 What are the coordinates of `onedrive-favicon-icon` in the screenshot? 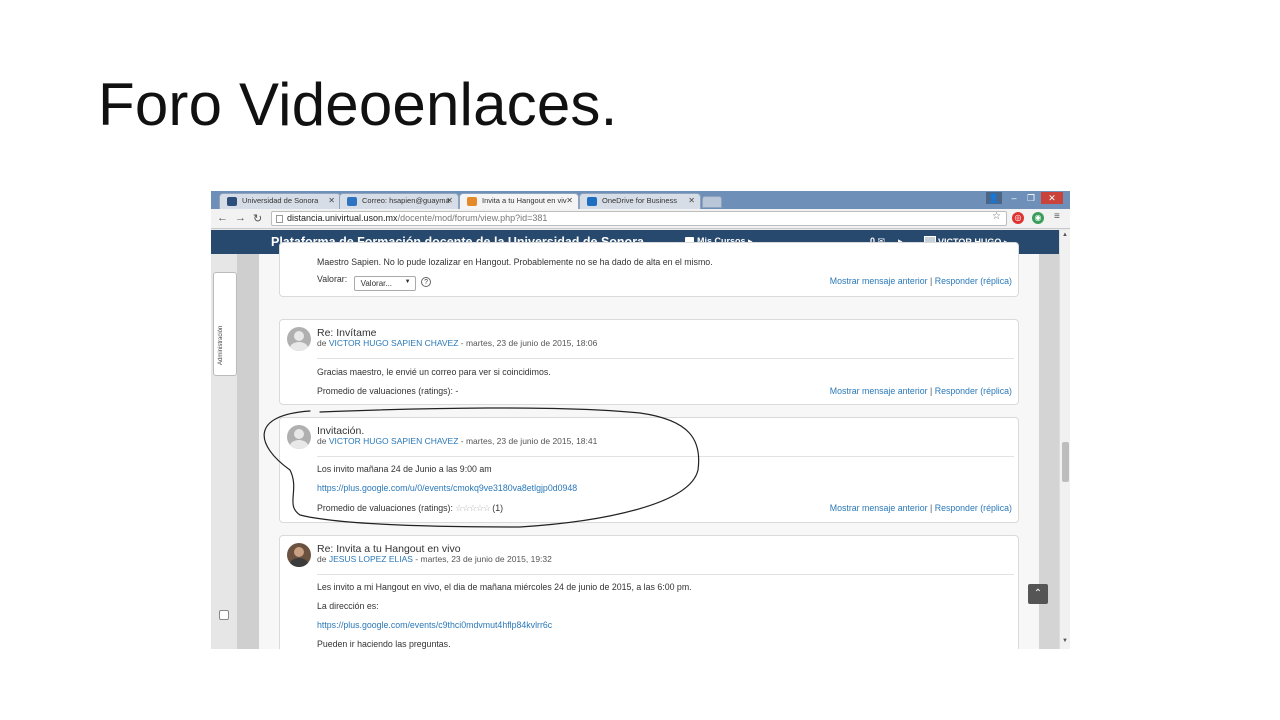 It's located at (592, 201).